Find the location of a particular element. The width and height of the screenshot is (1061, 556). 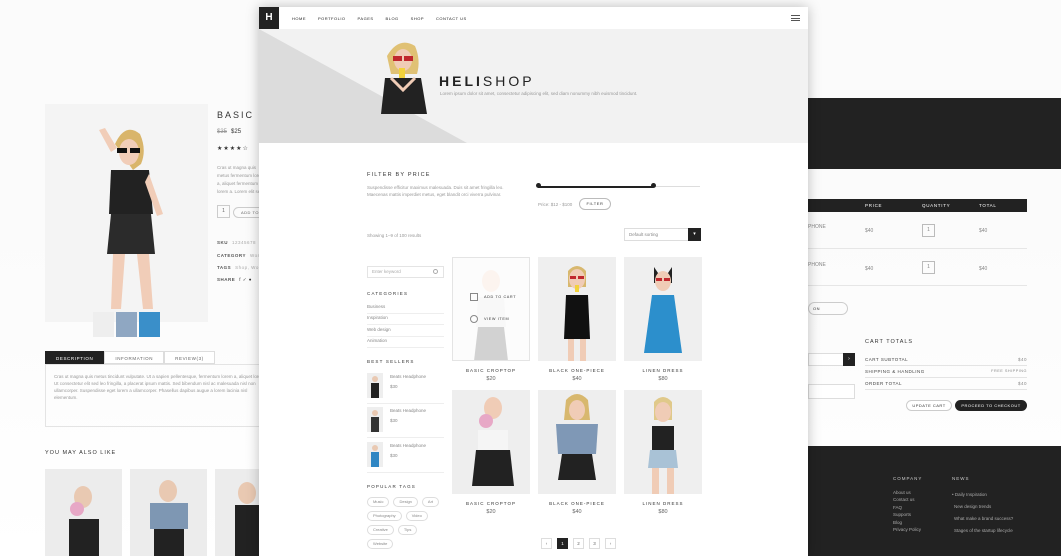

add-to-cart-link: ADD TO CART is located at coordinates (493, 297).